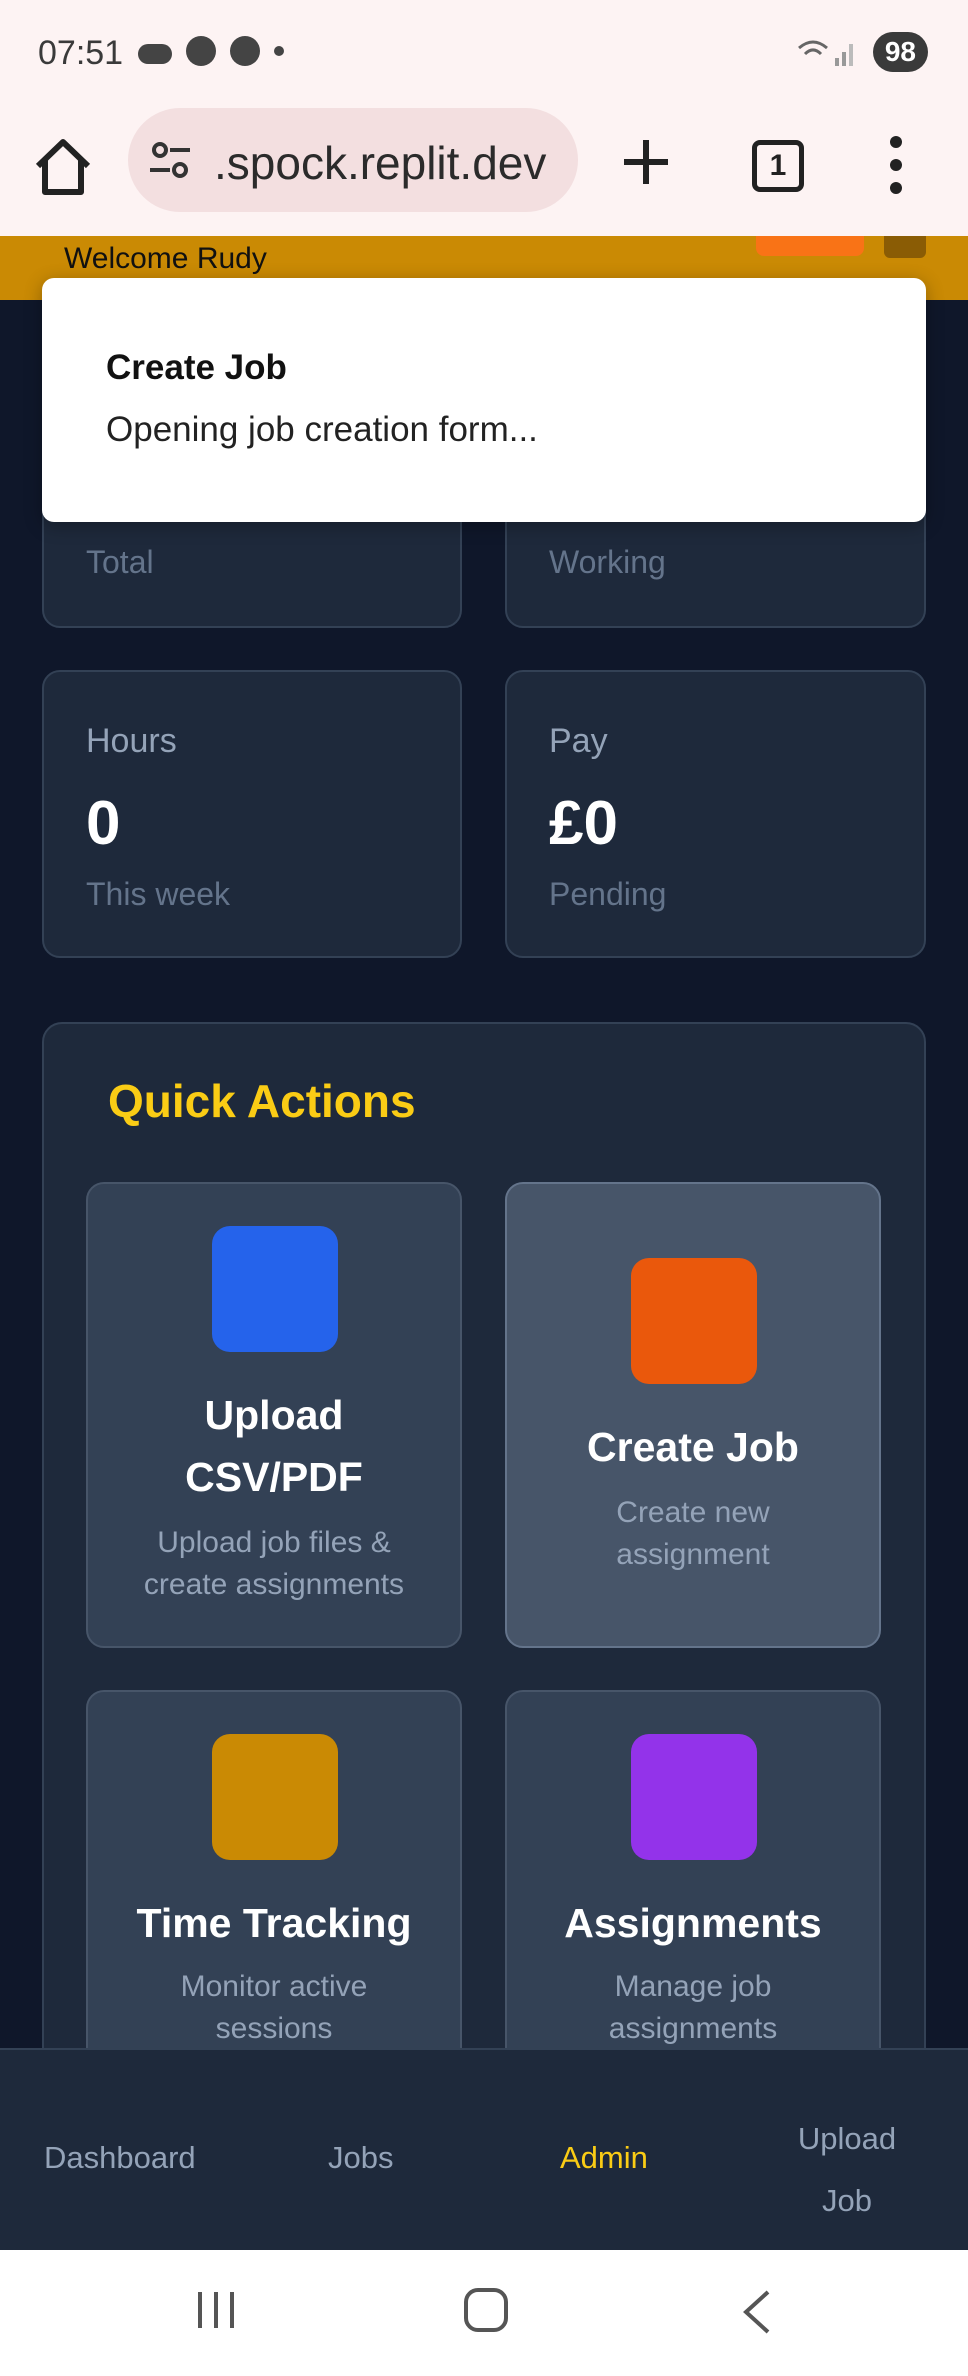  Describe the element at coordinates (484, 2149) in the screenshot. I see `bottom-navigation: Dashboard Jobs Admin Upload Job` at that location.